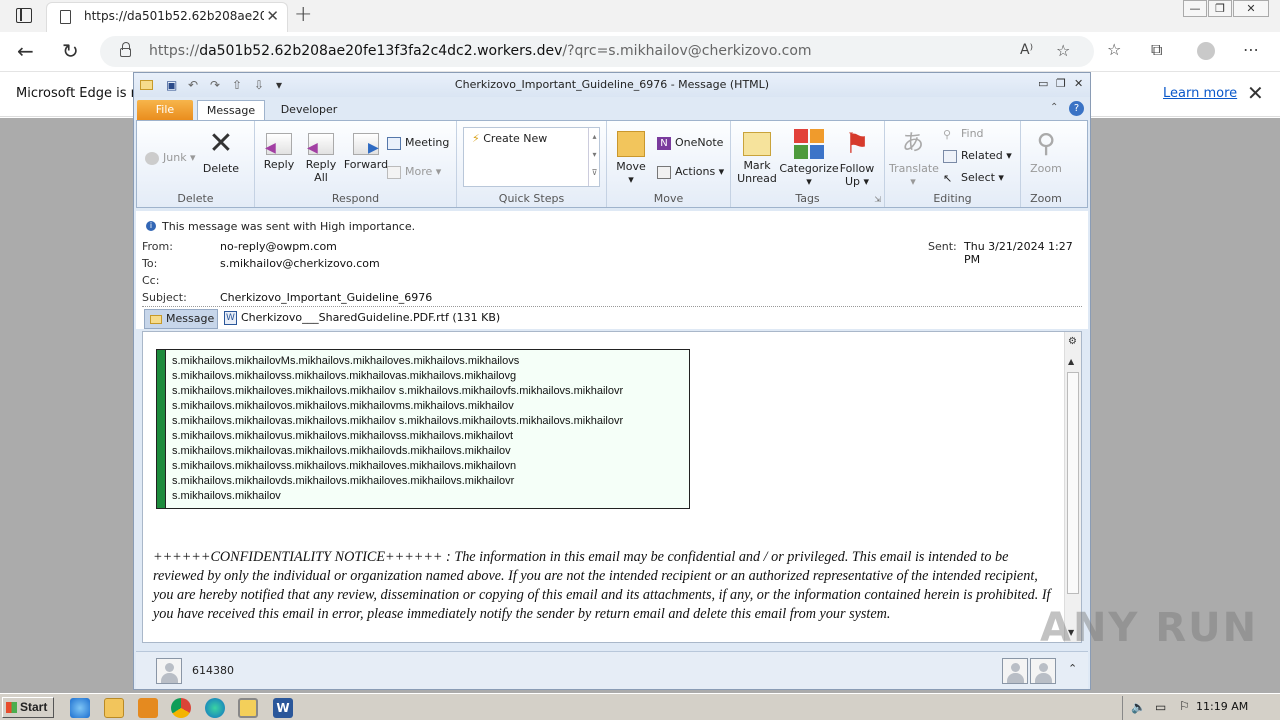 Image resolution: width=1280 pixels, height=720 pixels. Describe the element at coordinates (914, 158) in the screenshot. I see `translate-button: あ Translate ▾` at that location.